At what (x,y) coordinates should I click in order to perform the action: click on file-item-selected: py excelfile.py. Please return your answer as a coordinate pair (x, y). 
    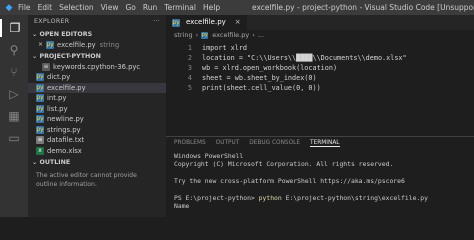
    Looking at the image, I should click on (97, 87).